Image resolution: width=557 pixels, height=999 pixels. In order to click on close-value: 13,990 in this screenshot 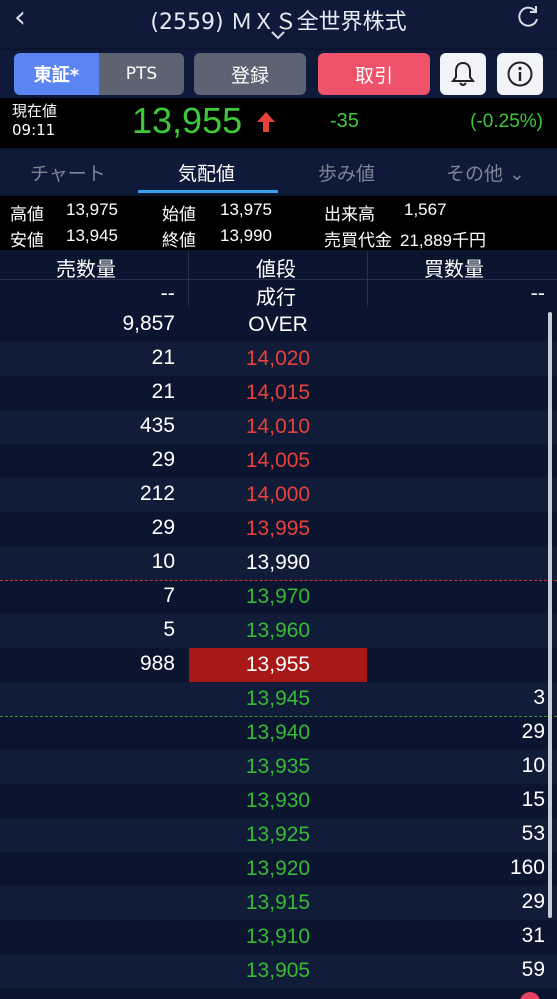, I will do `click(246, 235)`.